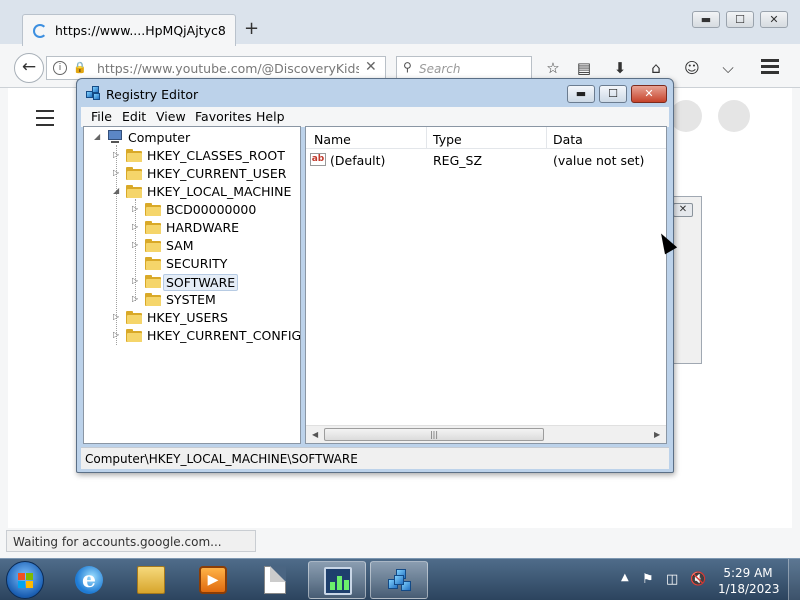 The height and width of the screenshot is (600, 800). What do you see at coordinates (672, 579) in the screenshot?
I see `network-icon: ◫` at bounding box center [672, 579].